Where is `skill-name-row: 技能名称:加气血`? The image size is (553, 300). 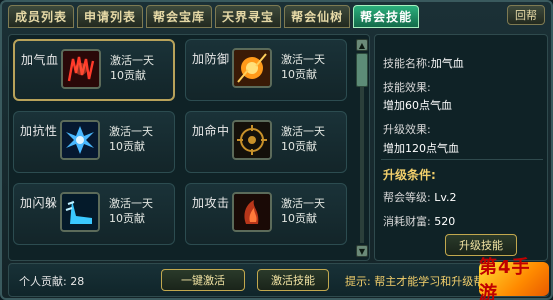
skill-name-row: 技能名称:加气血 is located at coordinates (423, 63).